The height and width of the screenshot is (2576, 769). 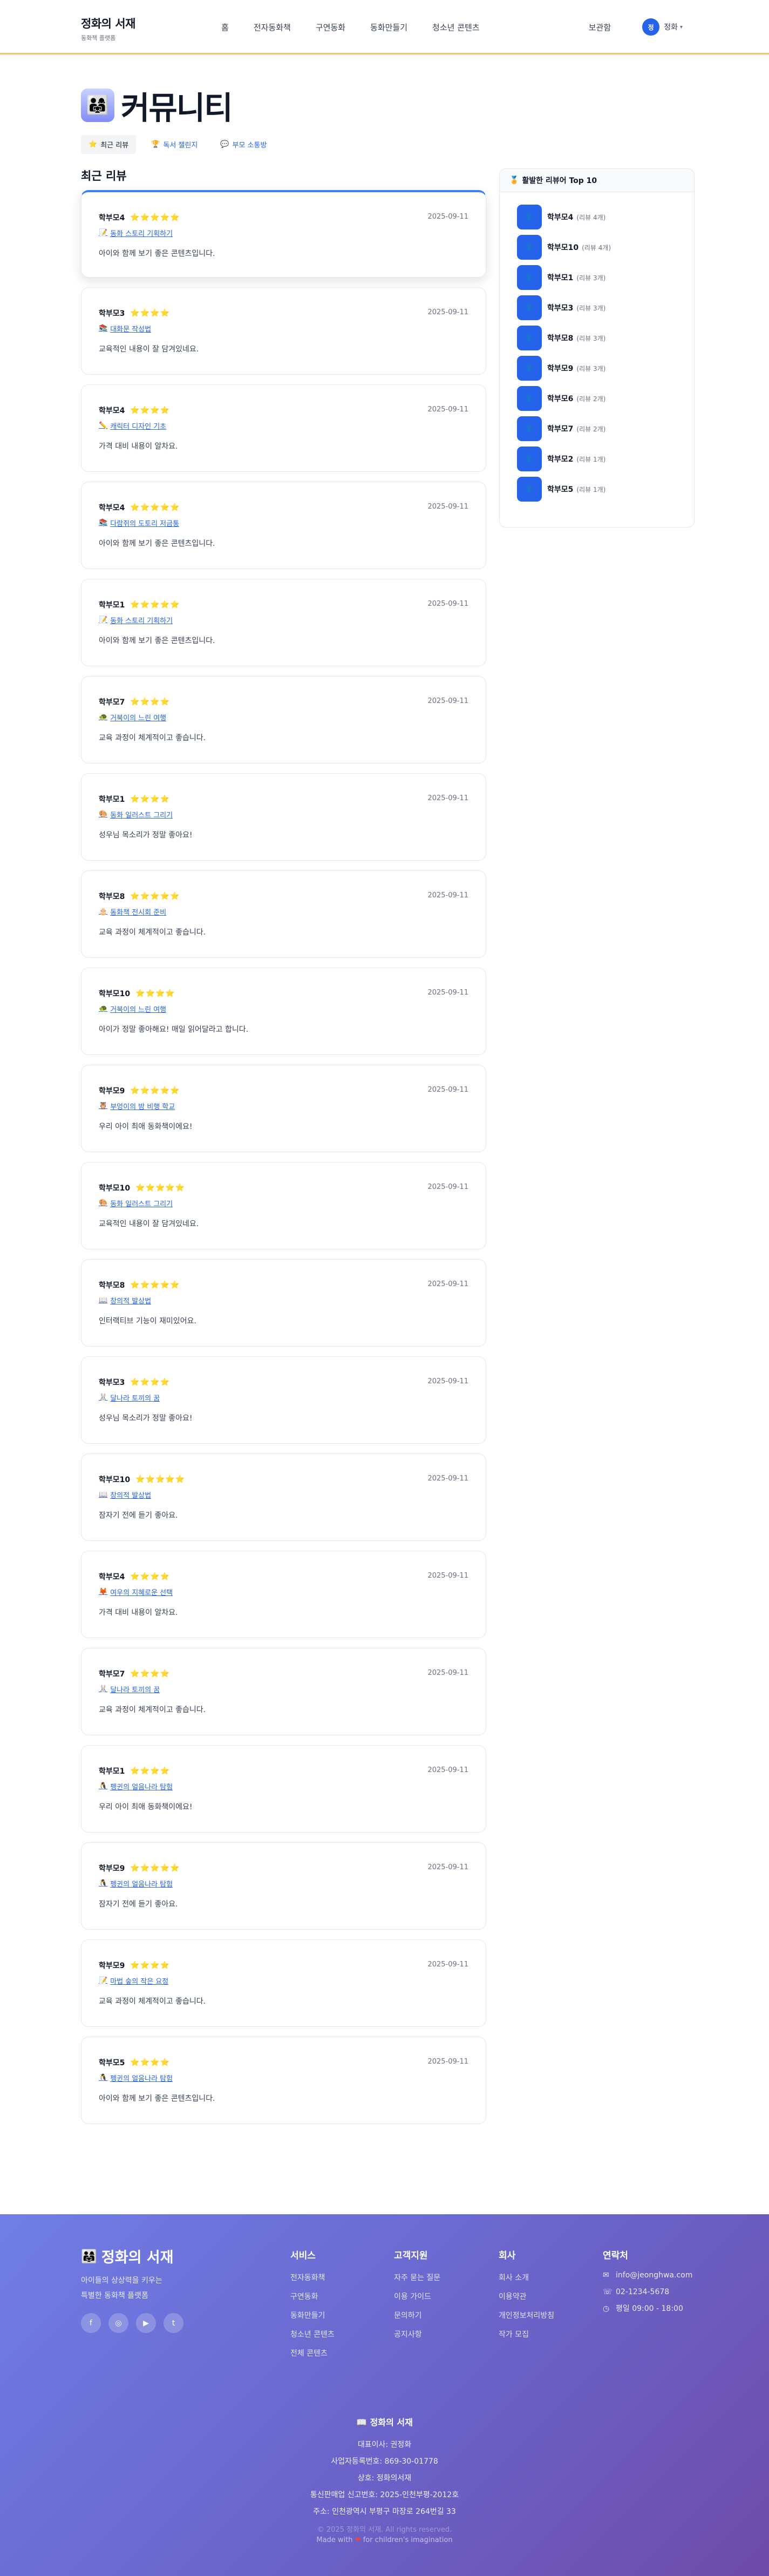 What do you see at coordinates (605, 308) in the screenshot?
I see `reviewer-rank-item: 👤 학부모3 (리뷰 3개)` at bounding box center [605, 308].